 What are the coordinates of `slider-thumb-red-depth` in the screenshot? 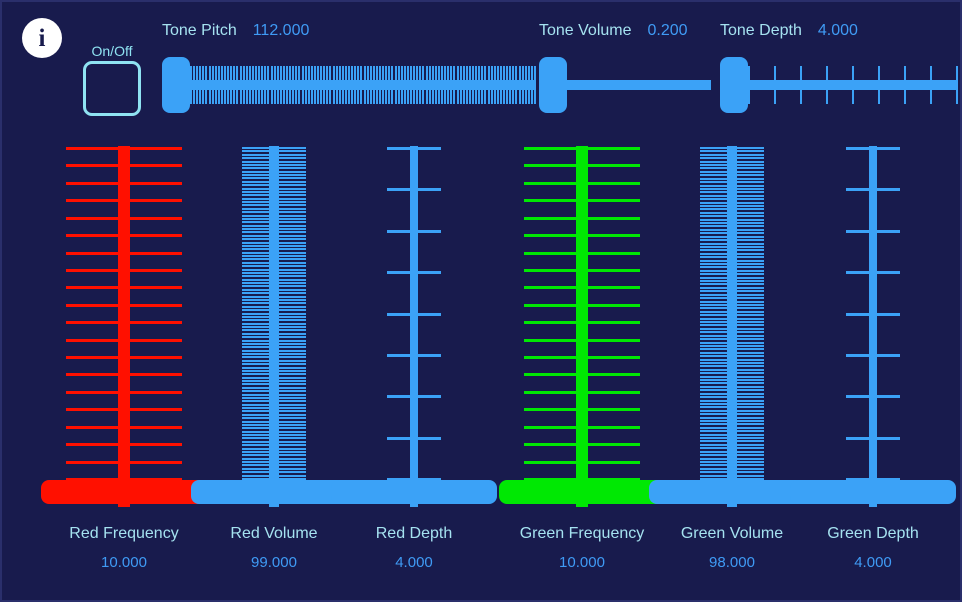 It's located at (414, 492).